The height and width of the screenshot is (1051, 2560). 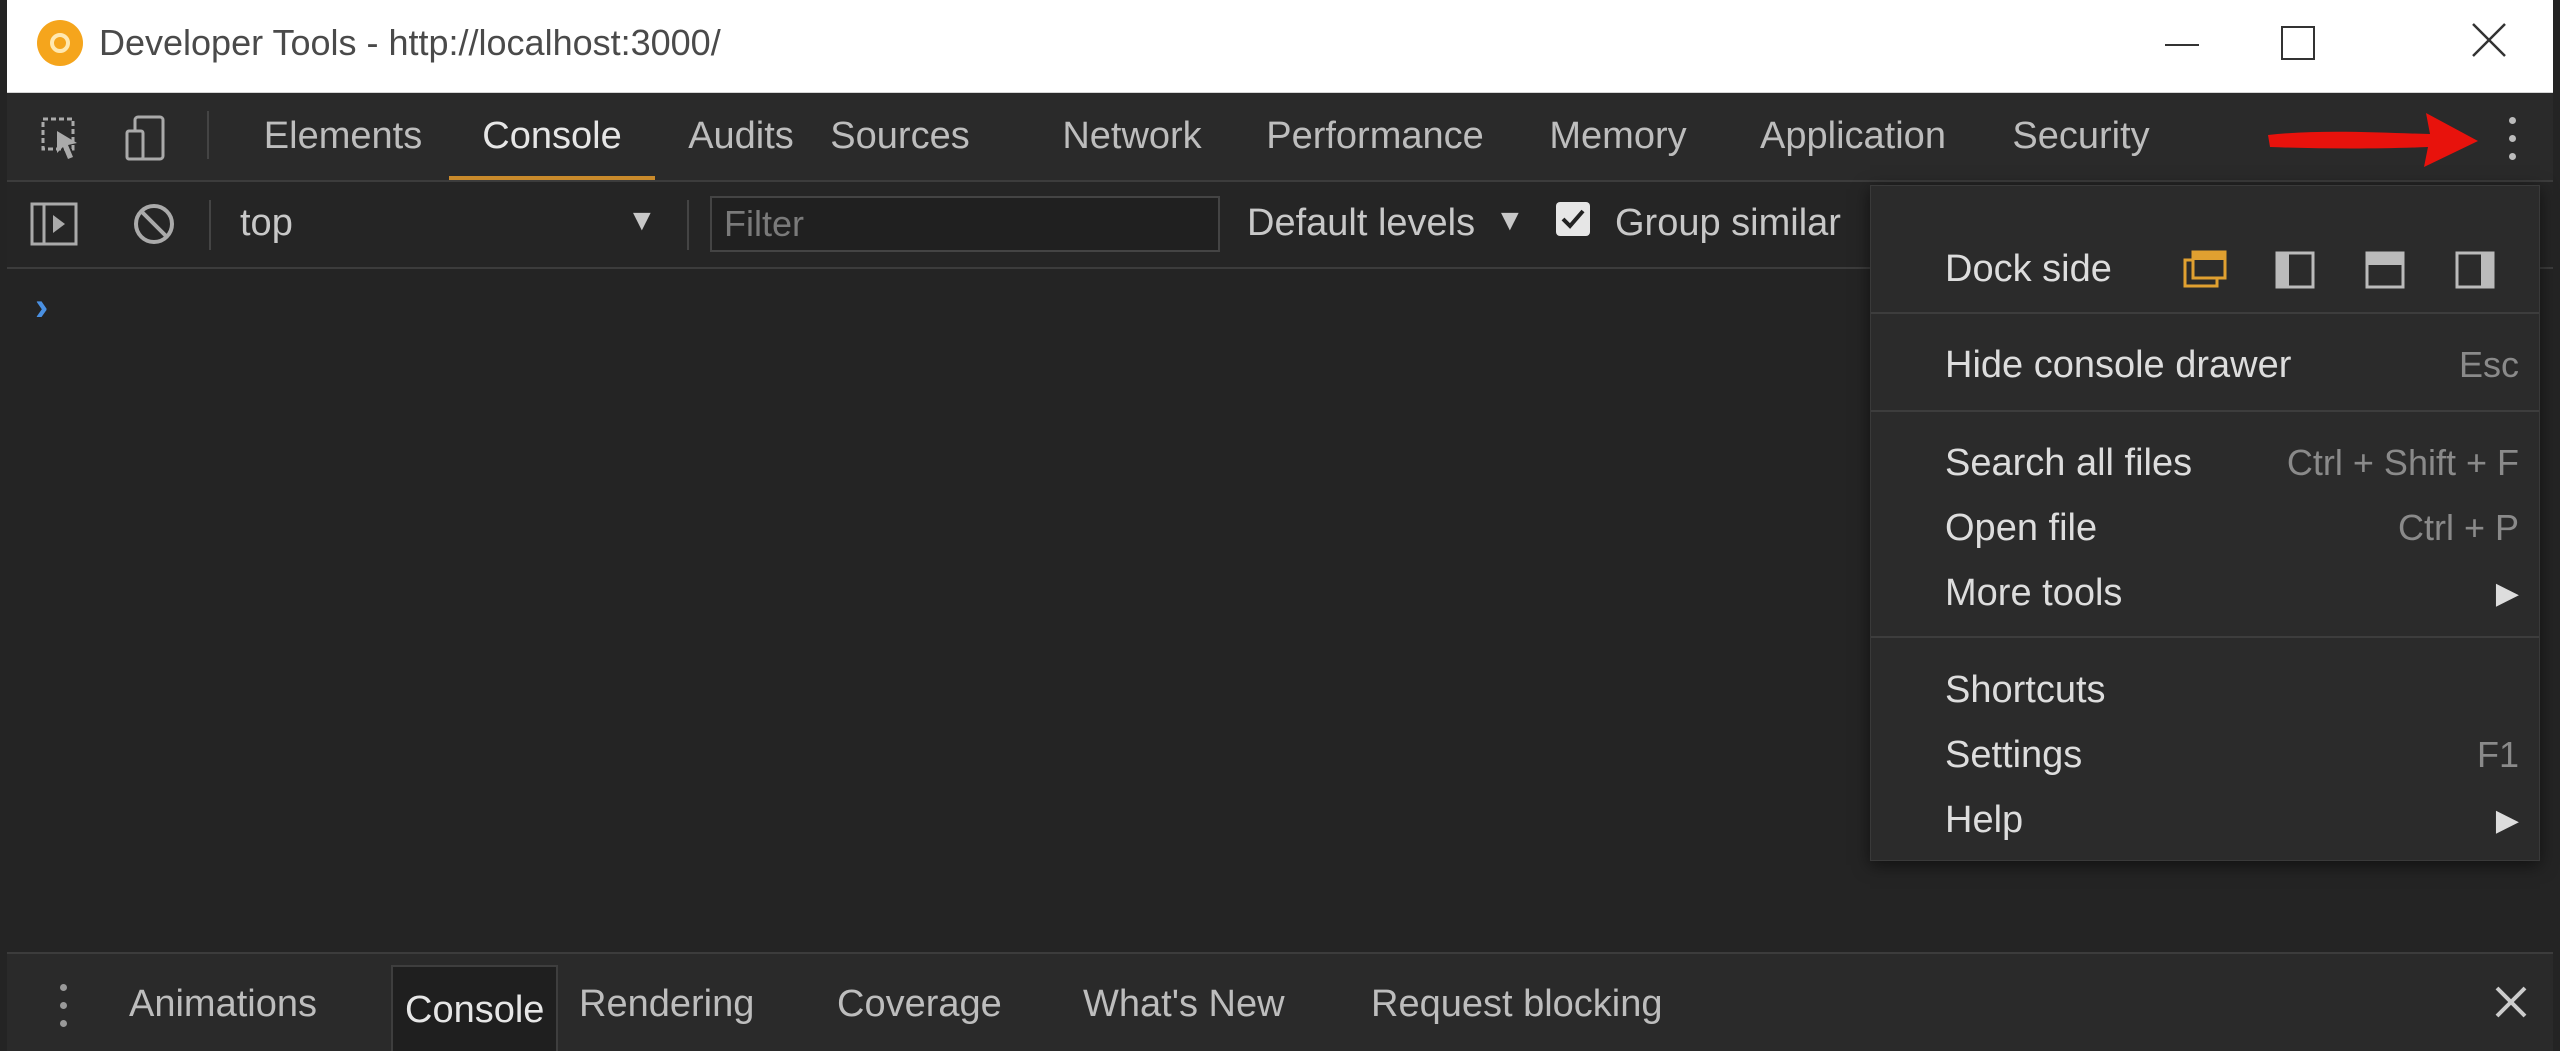 I want to click on filter-box, so click(x=965, y=224).